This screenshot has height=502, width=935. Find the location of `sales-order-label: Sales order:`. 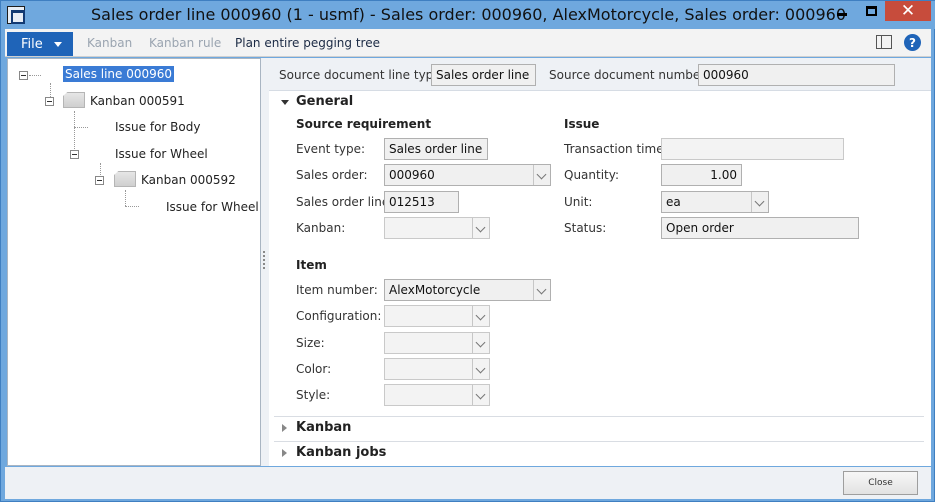

sales-order-label: Sales order: is located at coordinates (332, 175).